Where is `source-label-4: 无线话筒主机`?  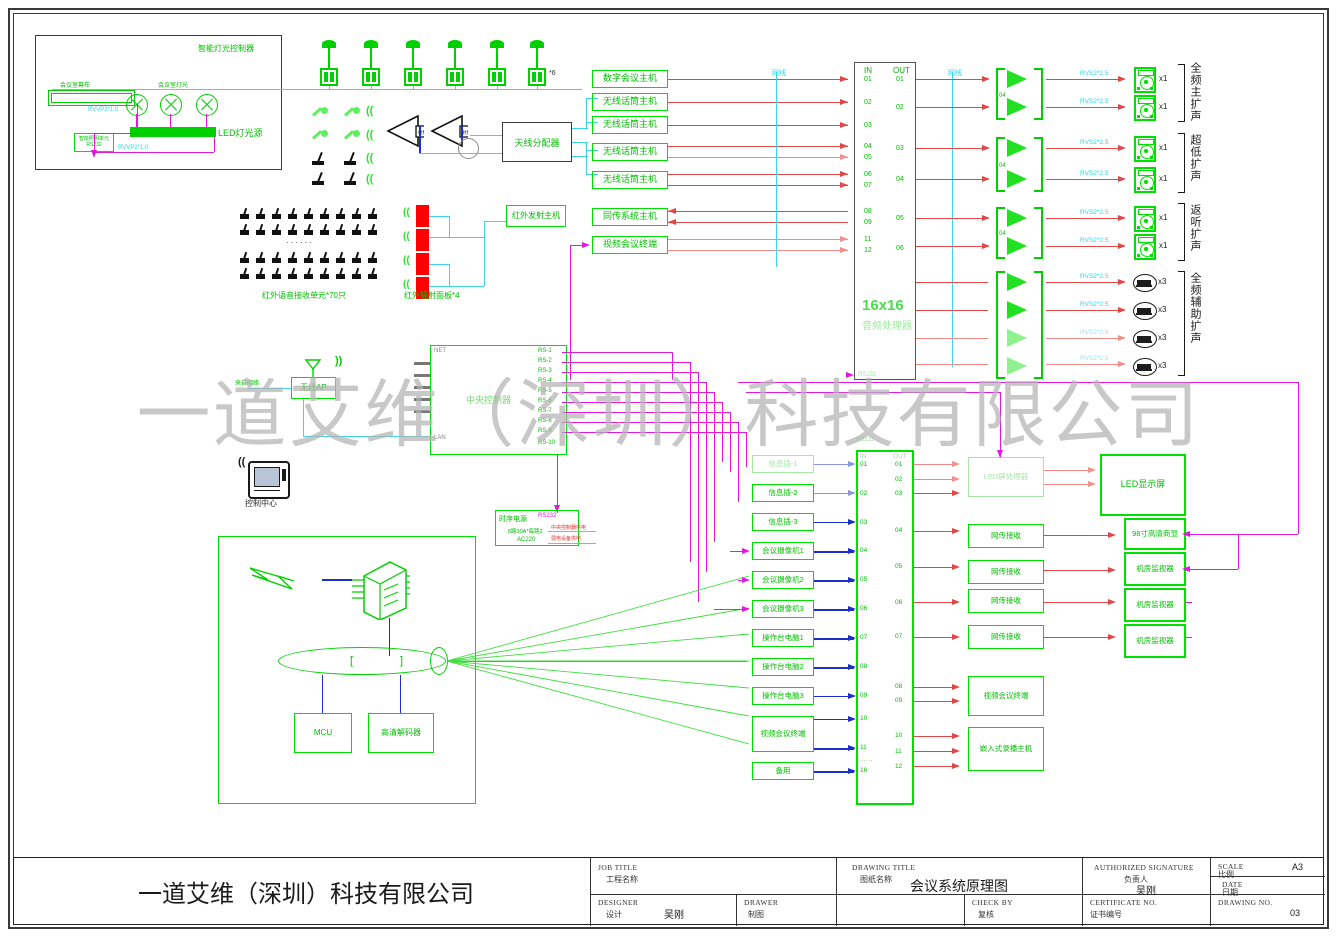
source-label-4: 无线话筒主机 is located at coordinates (629, 179).